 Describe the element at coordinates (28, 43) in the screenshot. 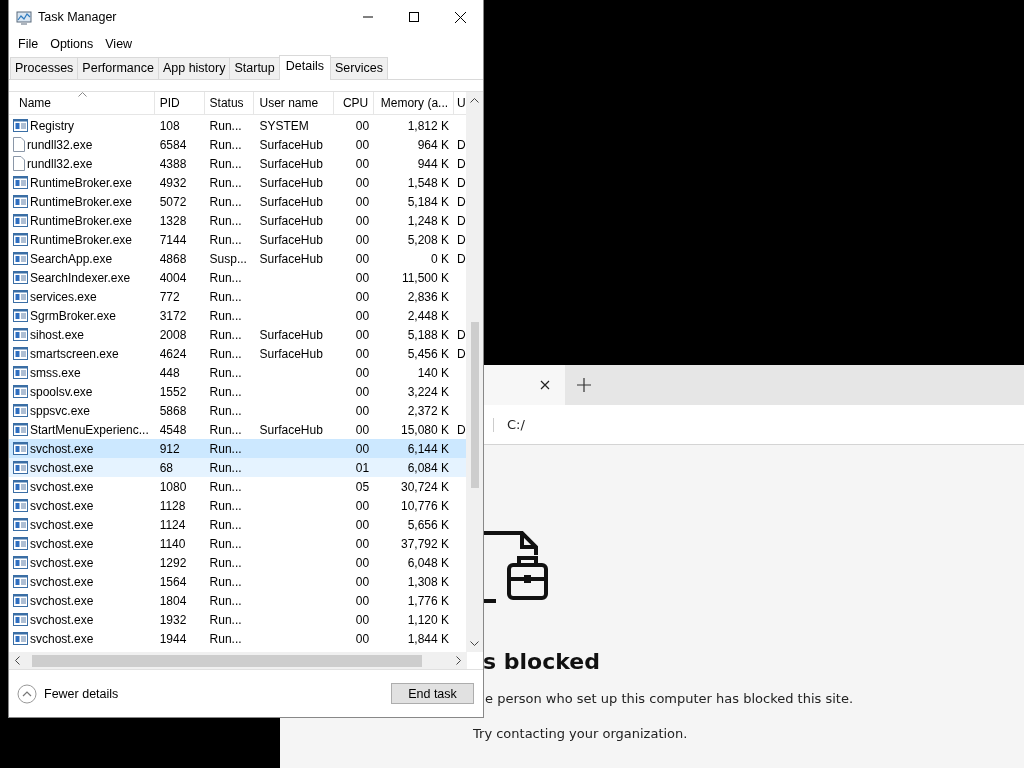

I see `menu-item: File` at that location.